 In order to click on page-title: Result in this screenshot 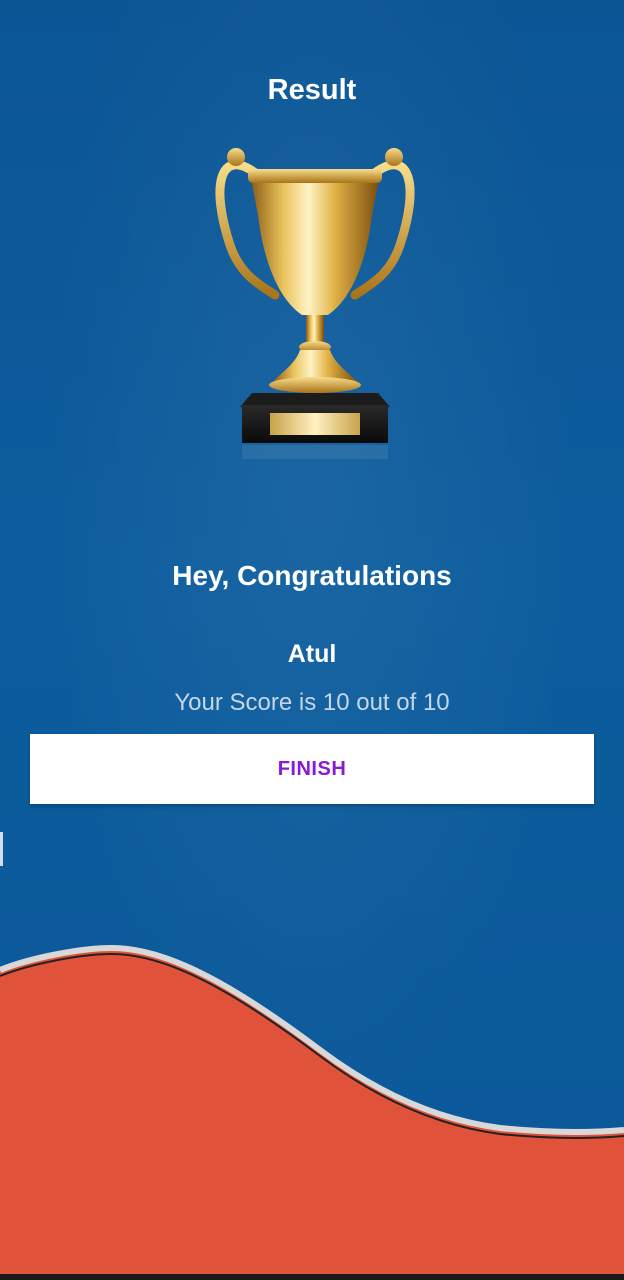, I will do `click(312, 90)`.